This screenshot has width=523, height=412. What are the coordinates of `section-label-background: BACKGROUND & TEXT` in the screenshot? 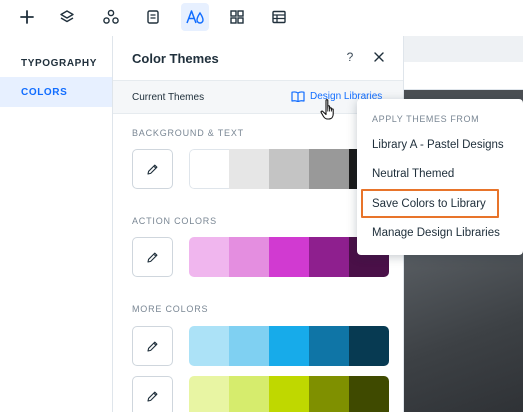 It's located at (188, 133).